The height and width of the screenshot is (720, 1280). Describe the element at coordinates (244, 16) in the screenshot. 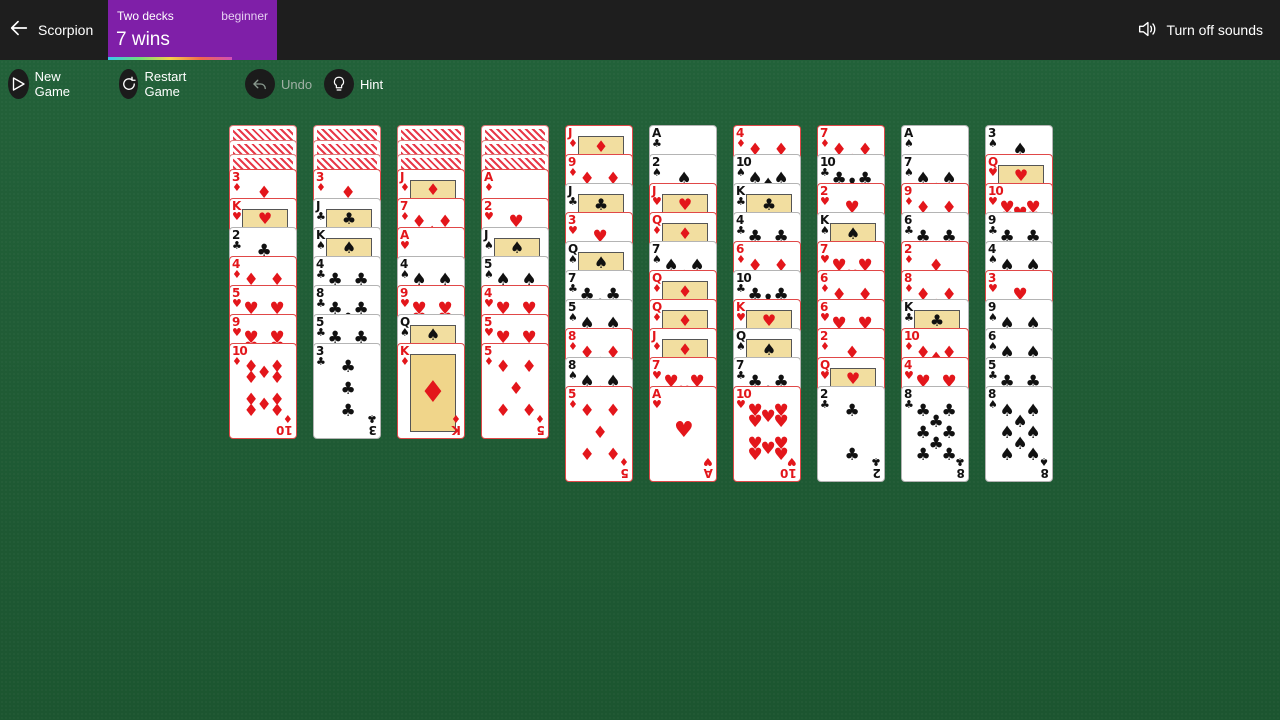

I see `level-label: beginner` at that location.